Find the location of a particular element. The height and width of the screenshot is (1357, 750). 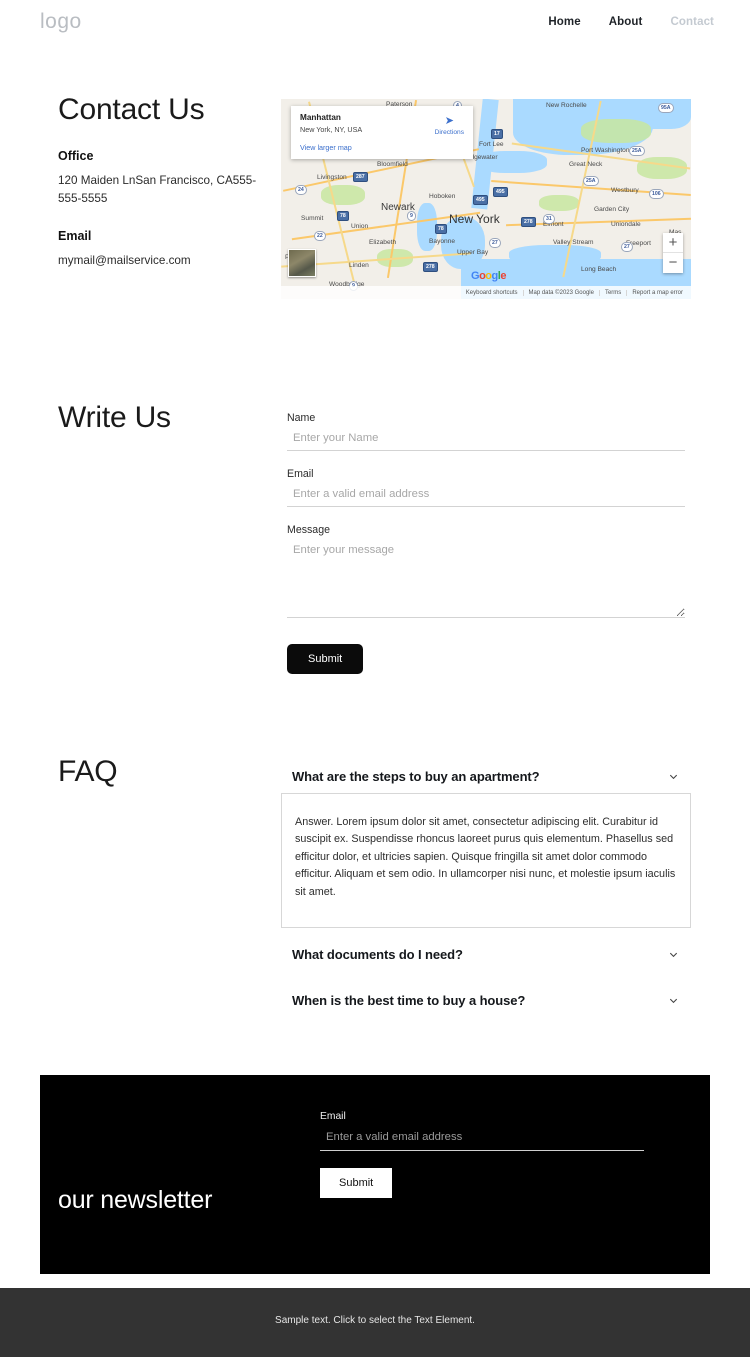

map-label: Hoboken is located at coordinates (442, 196).